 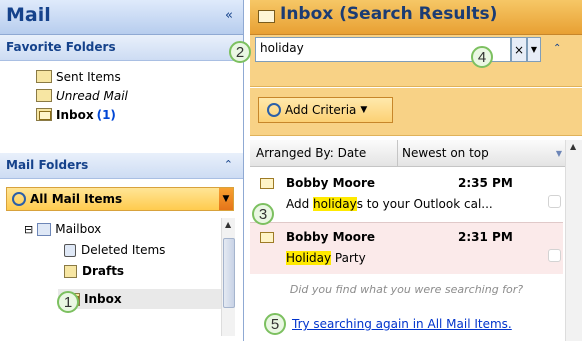 I want to click on arrangement-bar: Arranged By: Date Newest on top ▼, so click(x=416, y=153).